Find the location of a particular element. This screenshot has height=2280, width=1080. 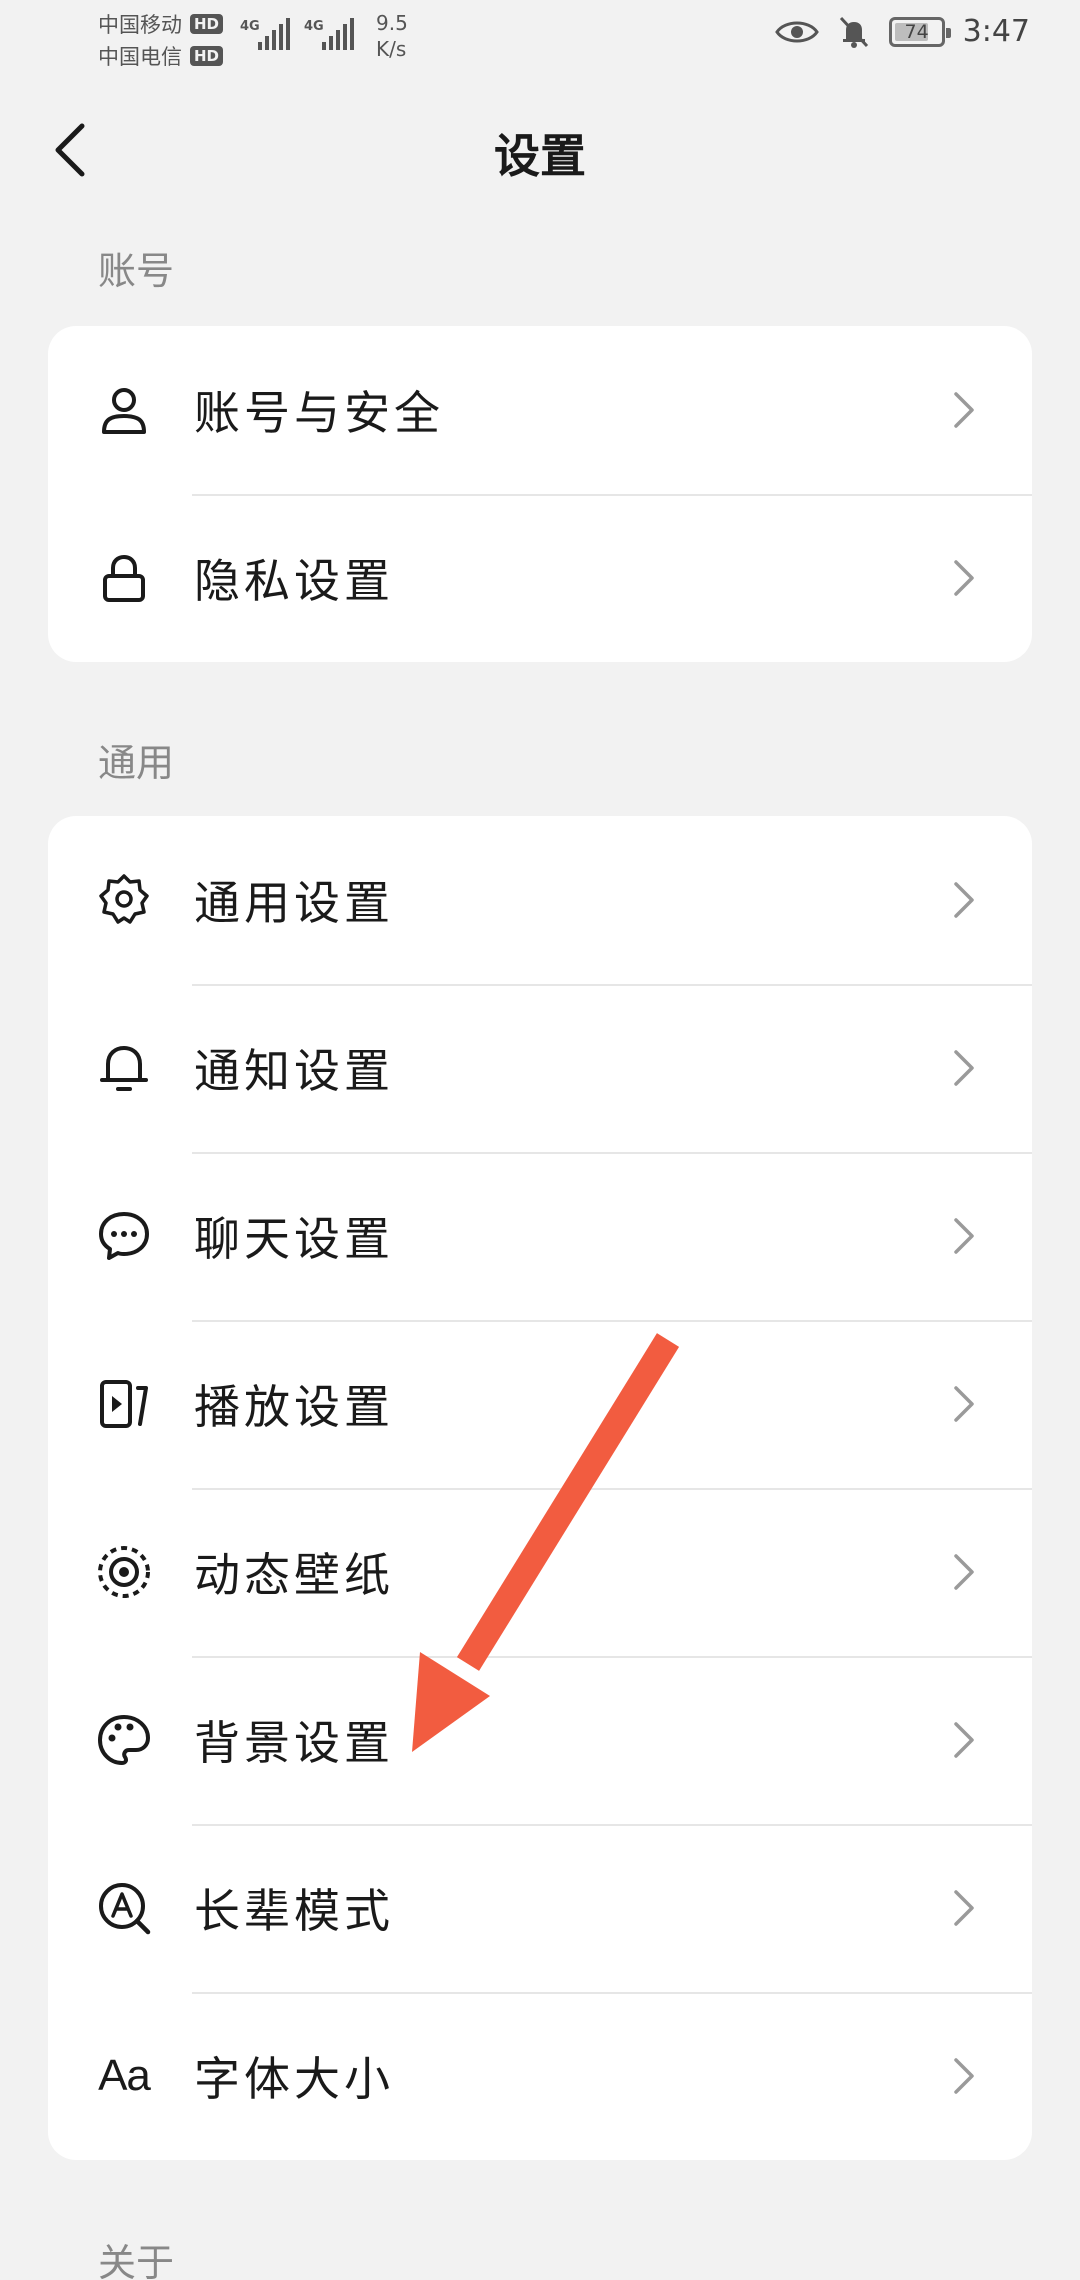

settings-item-label: 账号与安全 is located at coordinates (319, 413).